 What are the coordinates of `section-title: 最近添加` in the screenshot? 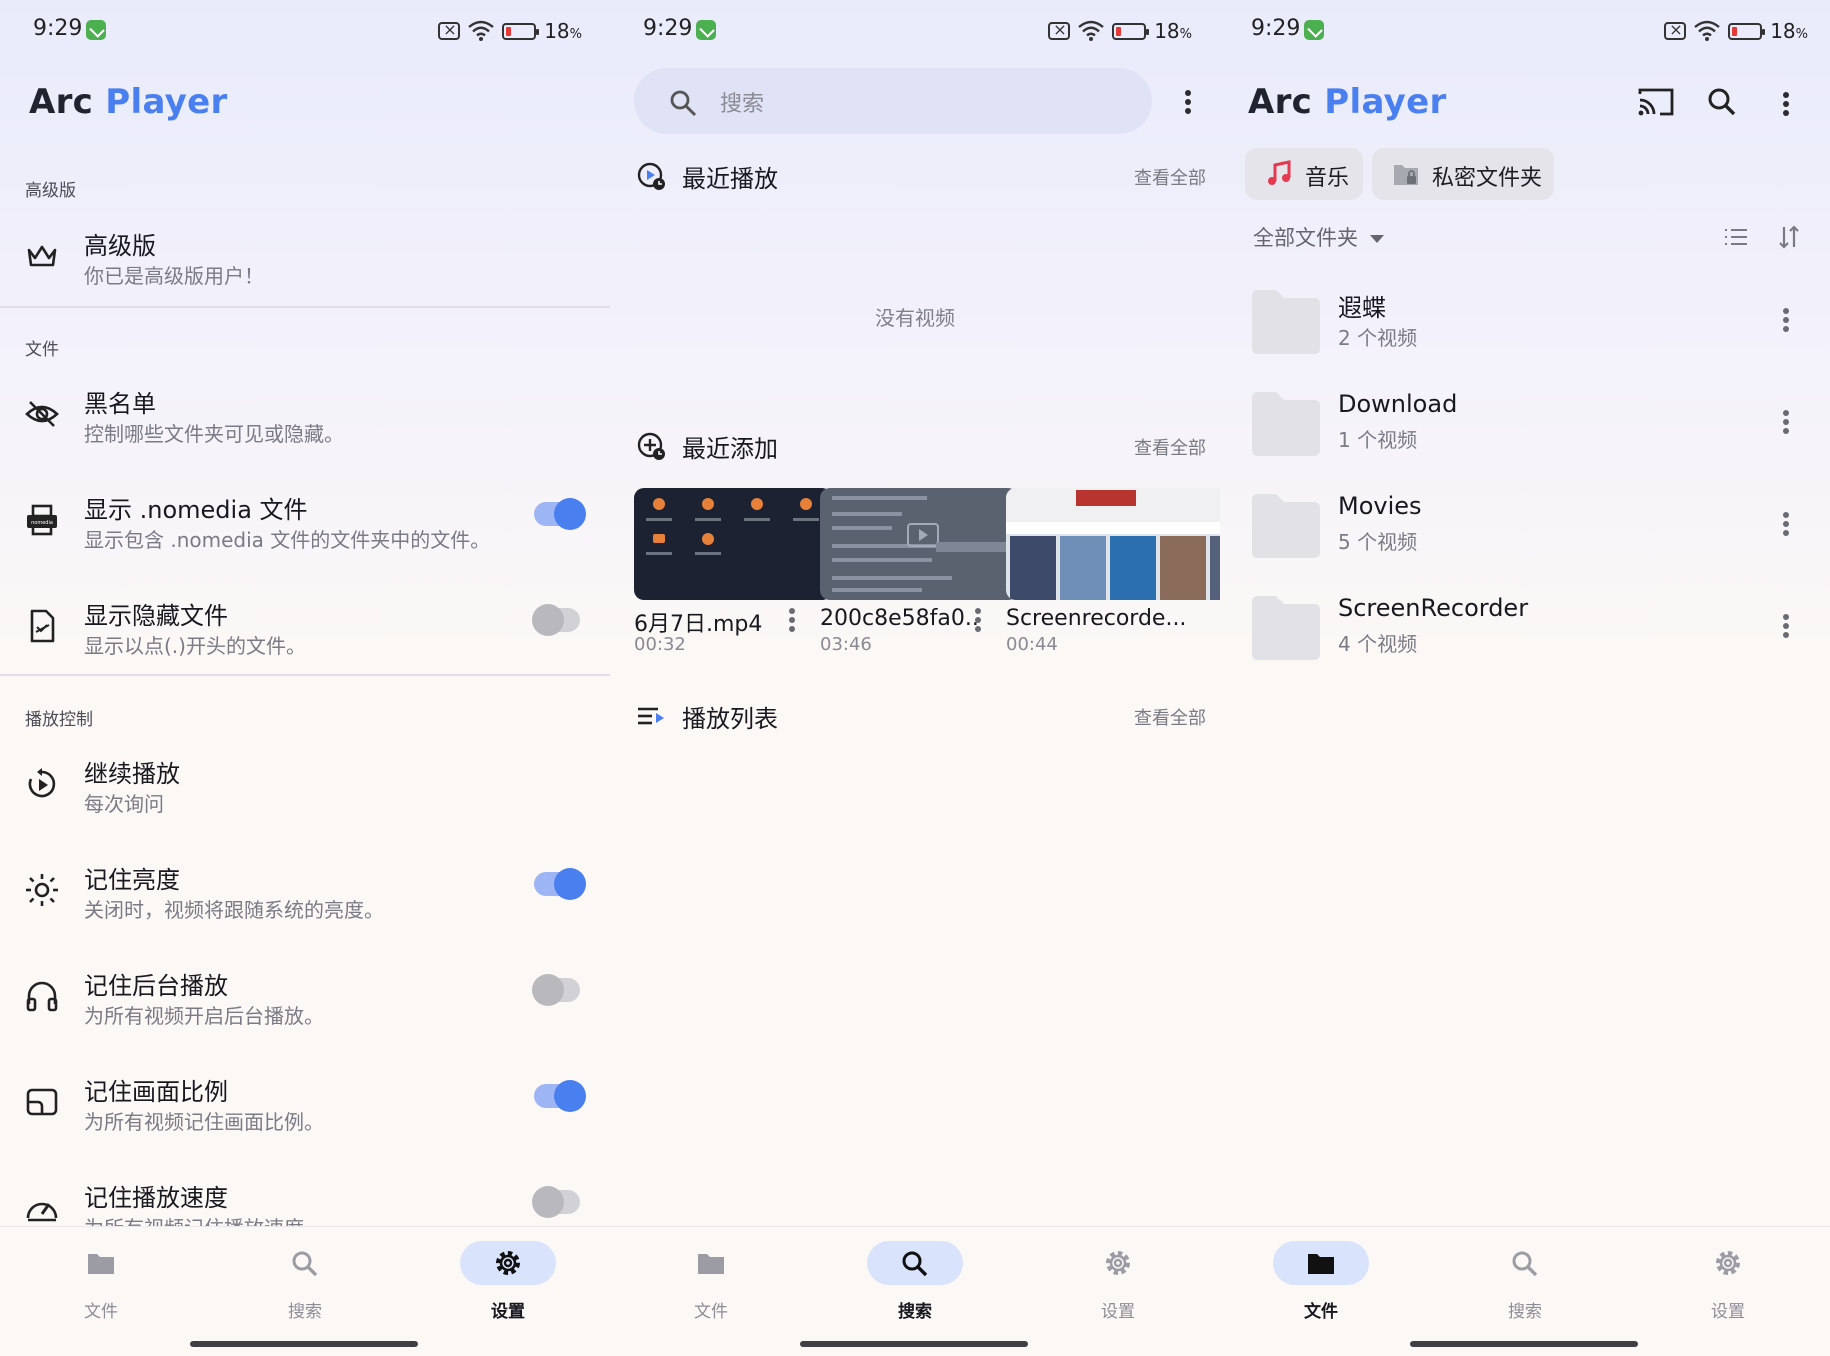 It's located at (730, 449).